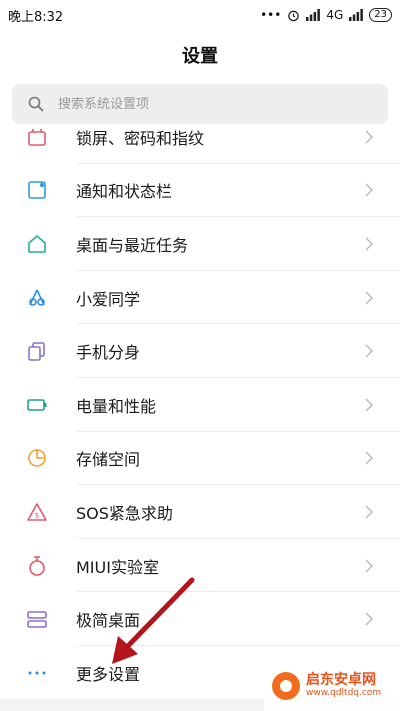 The width and height of the screenshot is (400, 711). Describe the element at coordinates (132, 245) in the screenshot. I see `settings-item-label: 桌面与最近任务` at that location.